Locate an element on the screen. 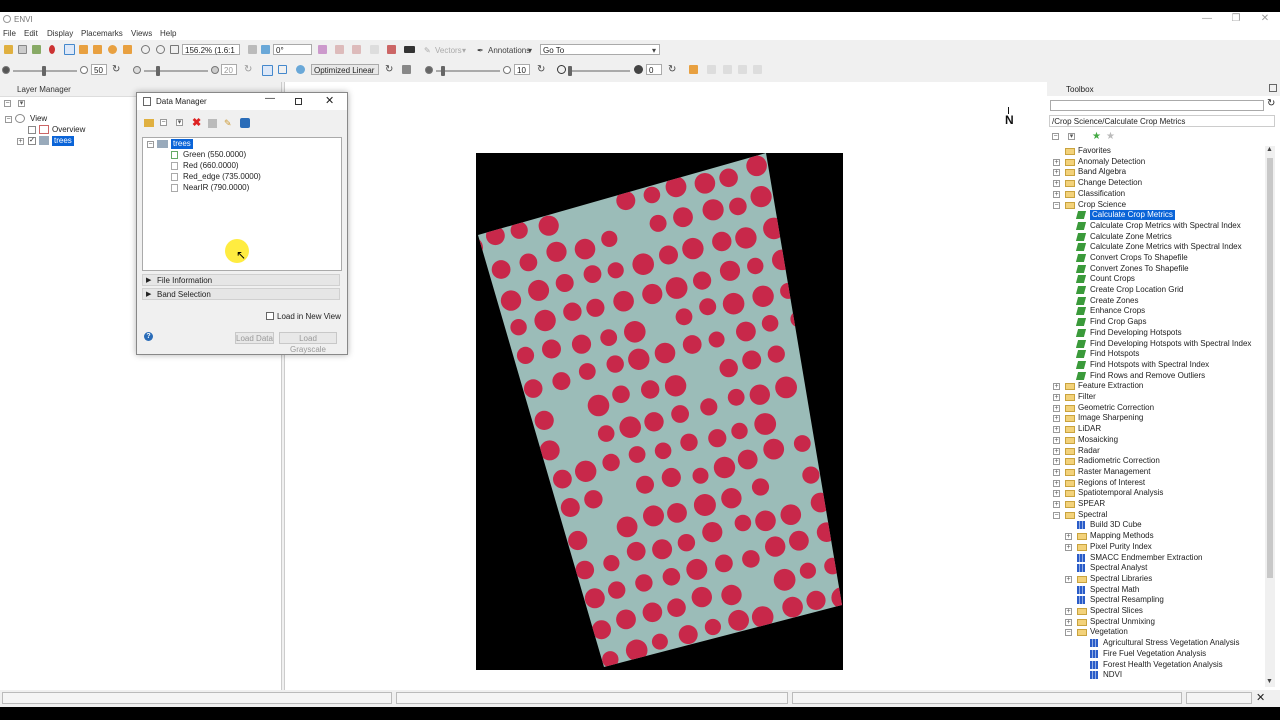 The height and width of the screenshot is (720, 1280). brightness-value: 50 is located at coordinates (99, 69).